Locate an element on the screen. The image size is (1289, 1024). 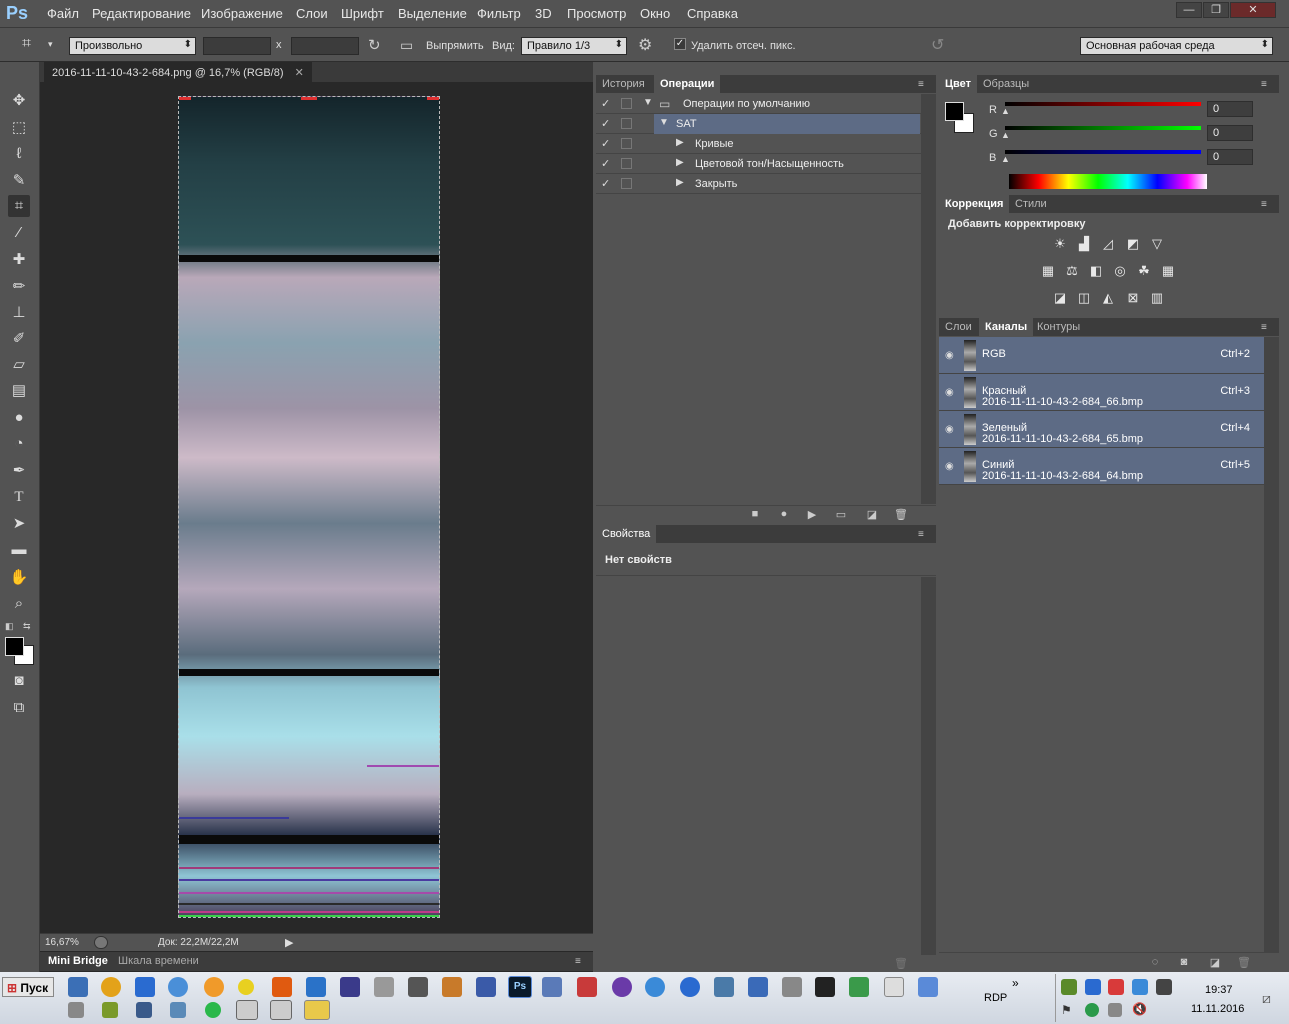
marquee-tool-icon: ⬚ is located at coordinates (19, 128).